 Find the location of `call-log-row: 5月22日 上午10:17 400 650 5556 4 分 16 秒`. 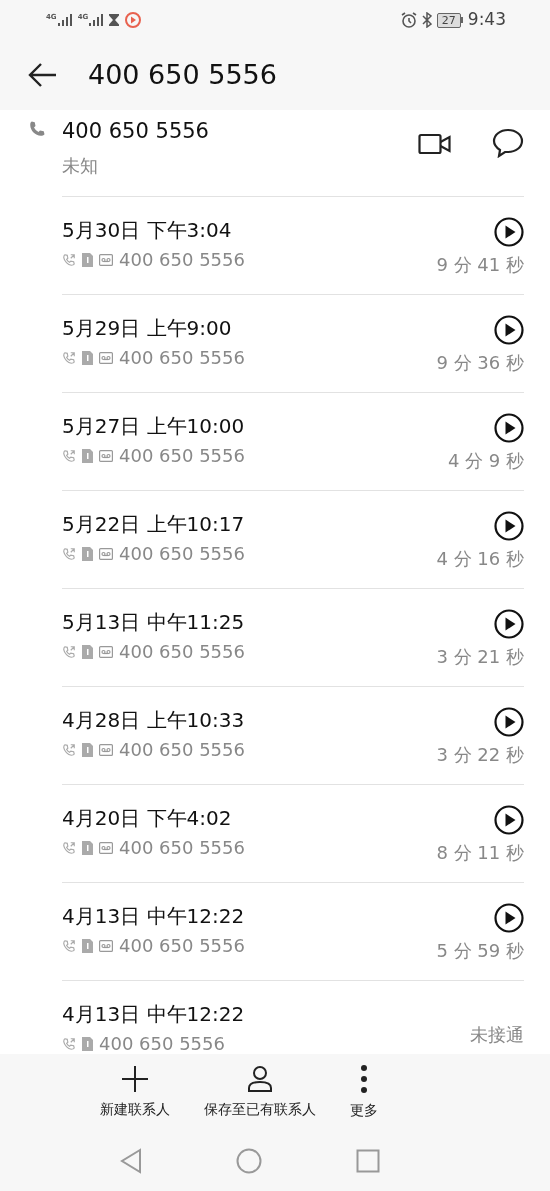

call-log-row: 5月22日 上午10:17 400 650 5556 4 分 16 秒 is located at coordinates (293, 539).